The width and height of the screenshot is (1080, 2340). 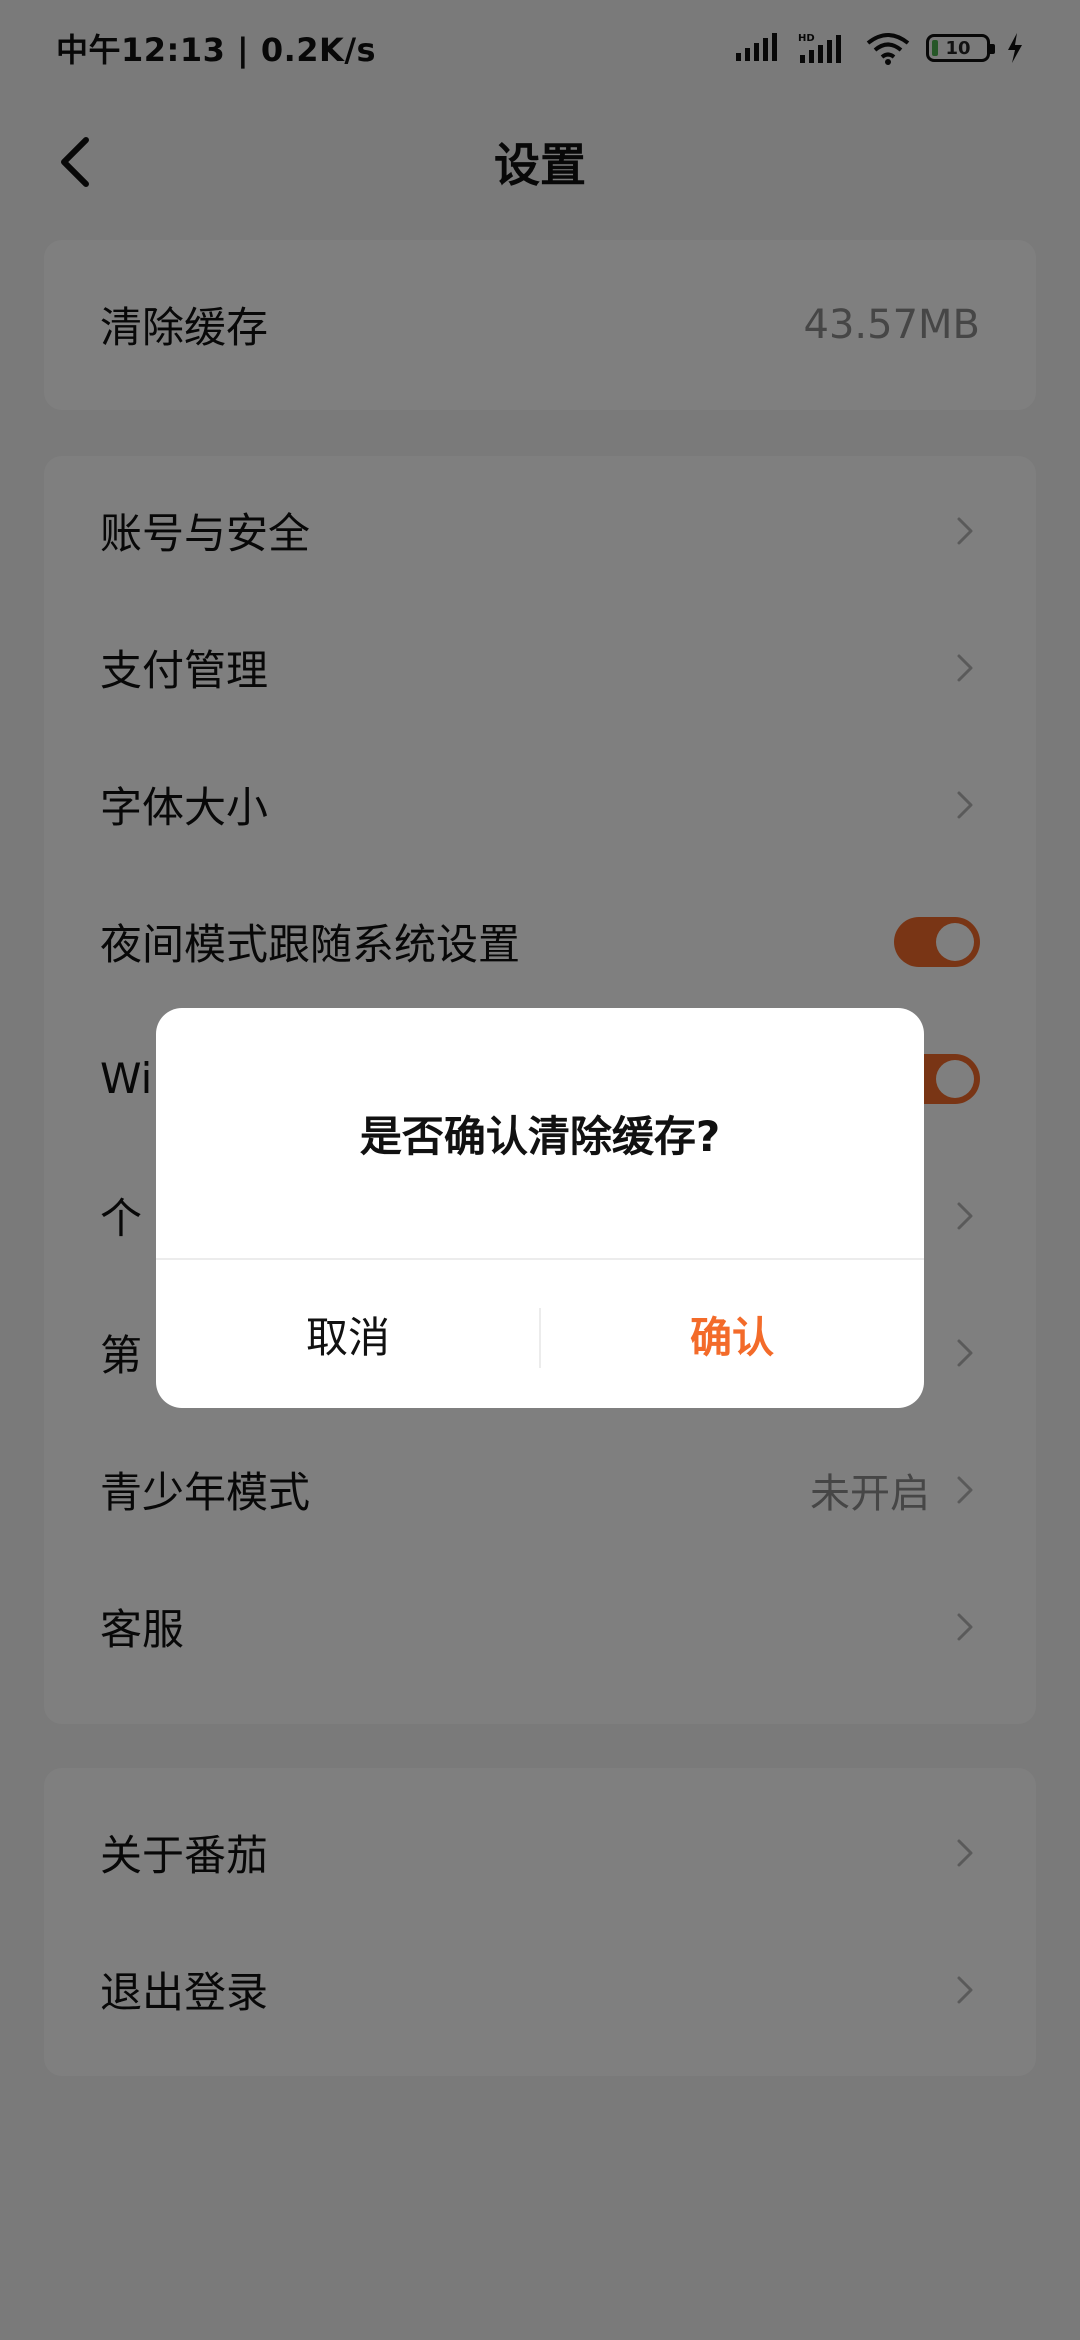 What do you see at coordinates (348, 1334) in the screenshot?
I see `cancel-button: 取消` at bounding box center [348, 1334].